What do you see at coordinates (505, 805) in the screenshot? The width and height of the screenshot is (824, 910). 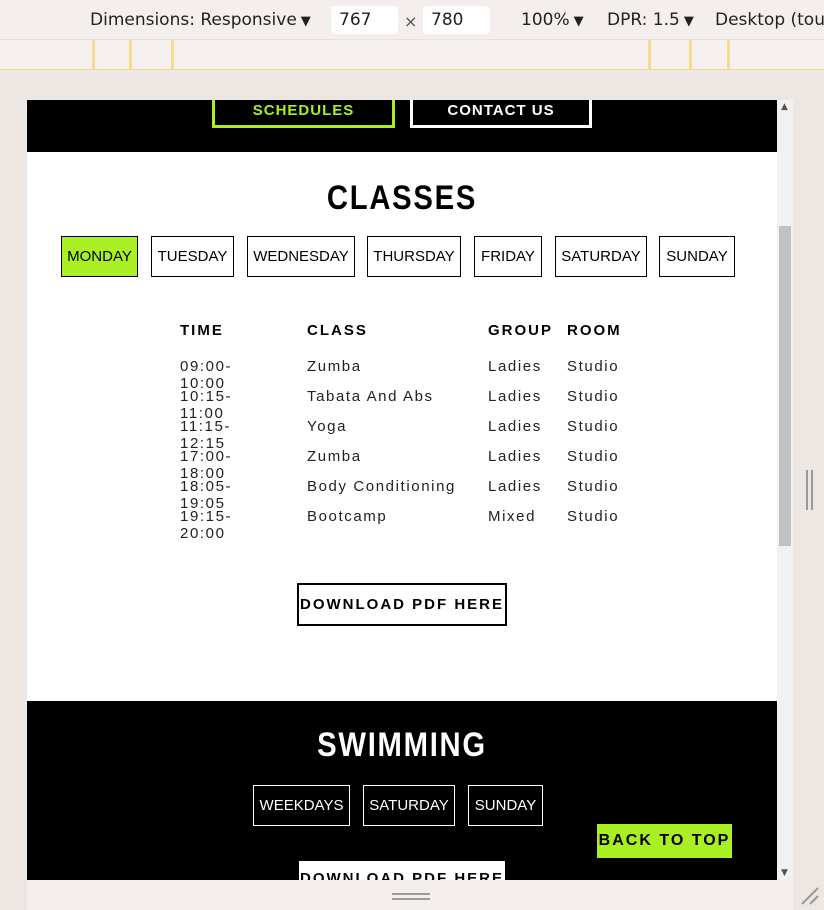 I see `swim-tab-sunday: SUNDAY` at bounding box center [505, 805].